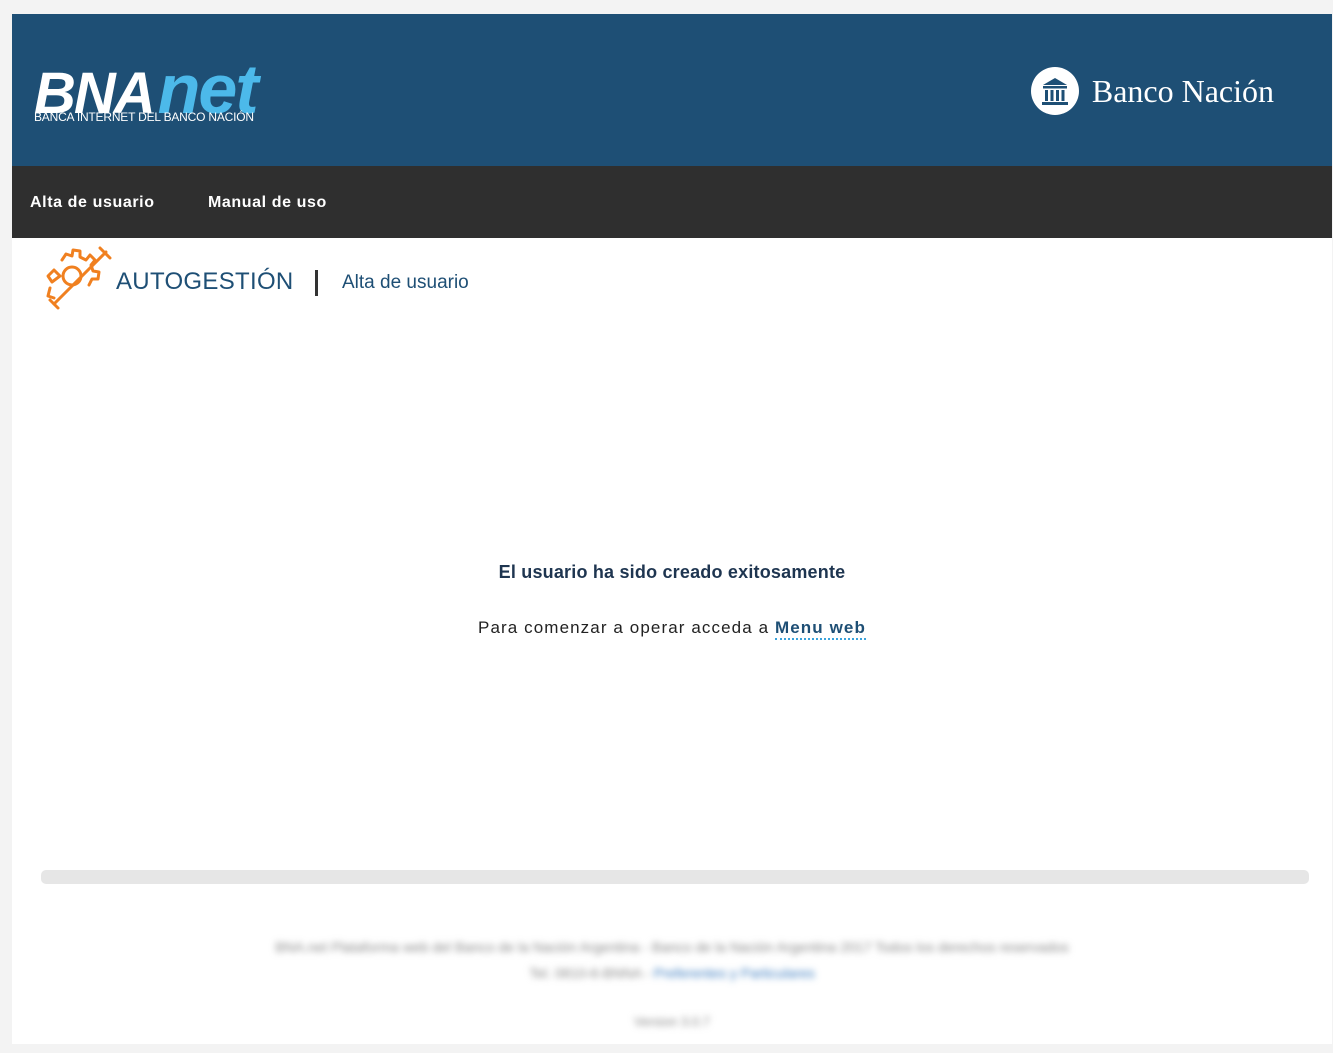 This screenshot has height=1053, width=1333. What do you see at coordinates (405, 282) in the screenshot?
I see `section-subtitle: Alta de usuario` at bounding box center [405, 282].